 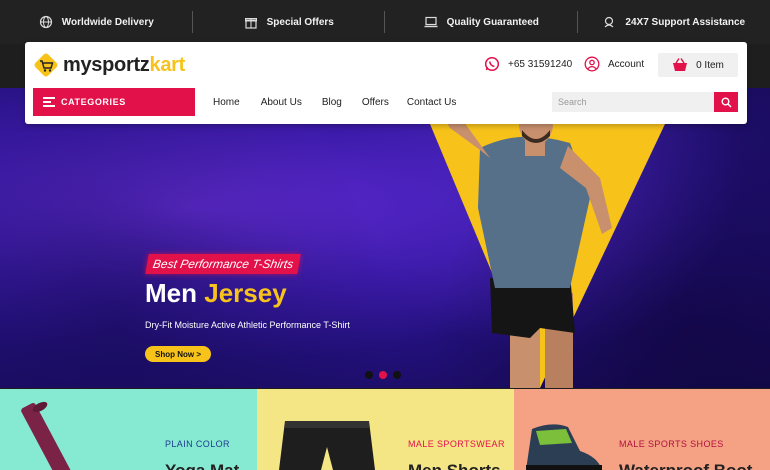 What do you see at coordinates (592, 64) in the screenshot?
I see `user-icon` at bounding box center [592, 64].